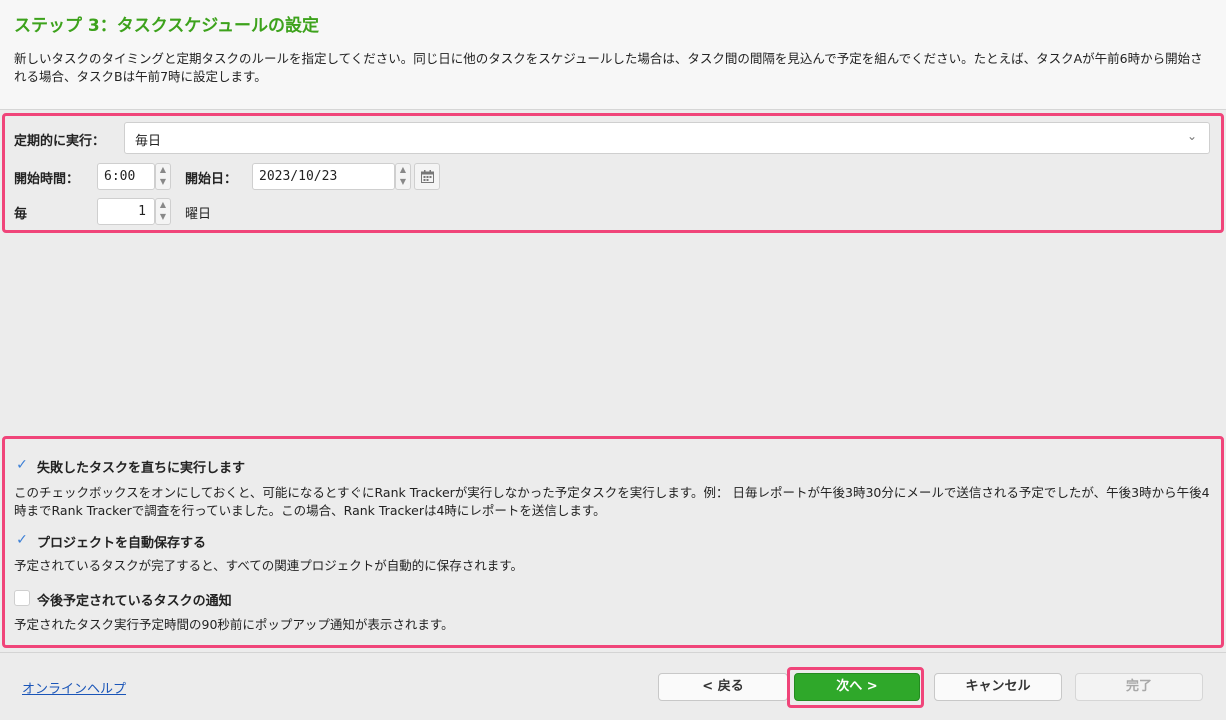 This screenshot has height=720, width=1226. I want to click on online-help-link: オンラインヘルプ, so click(74, 687).